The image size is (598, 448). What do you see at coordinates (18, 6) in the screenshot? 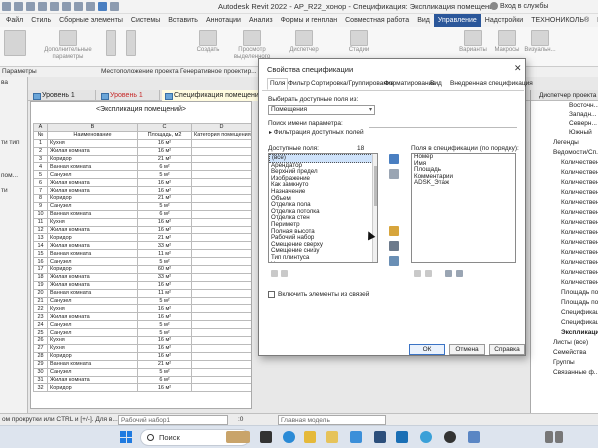
I see `save-icon` at bounding box center [18, 6].